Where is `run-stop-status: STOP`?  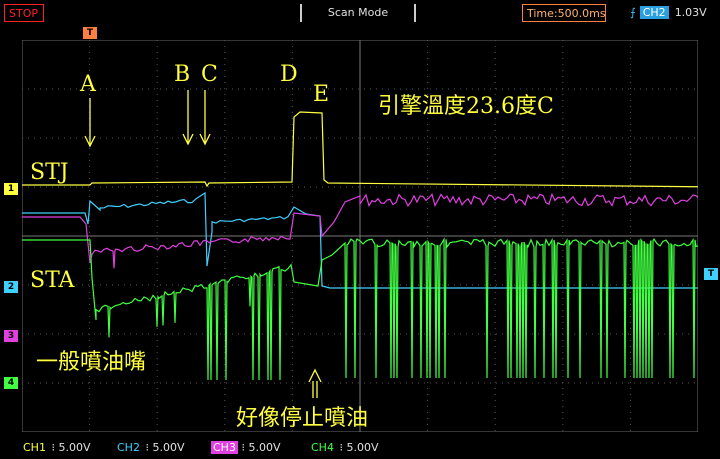 run-stop-status: STOP is located at coordinates (24, 13).